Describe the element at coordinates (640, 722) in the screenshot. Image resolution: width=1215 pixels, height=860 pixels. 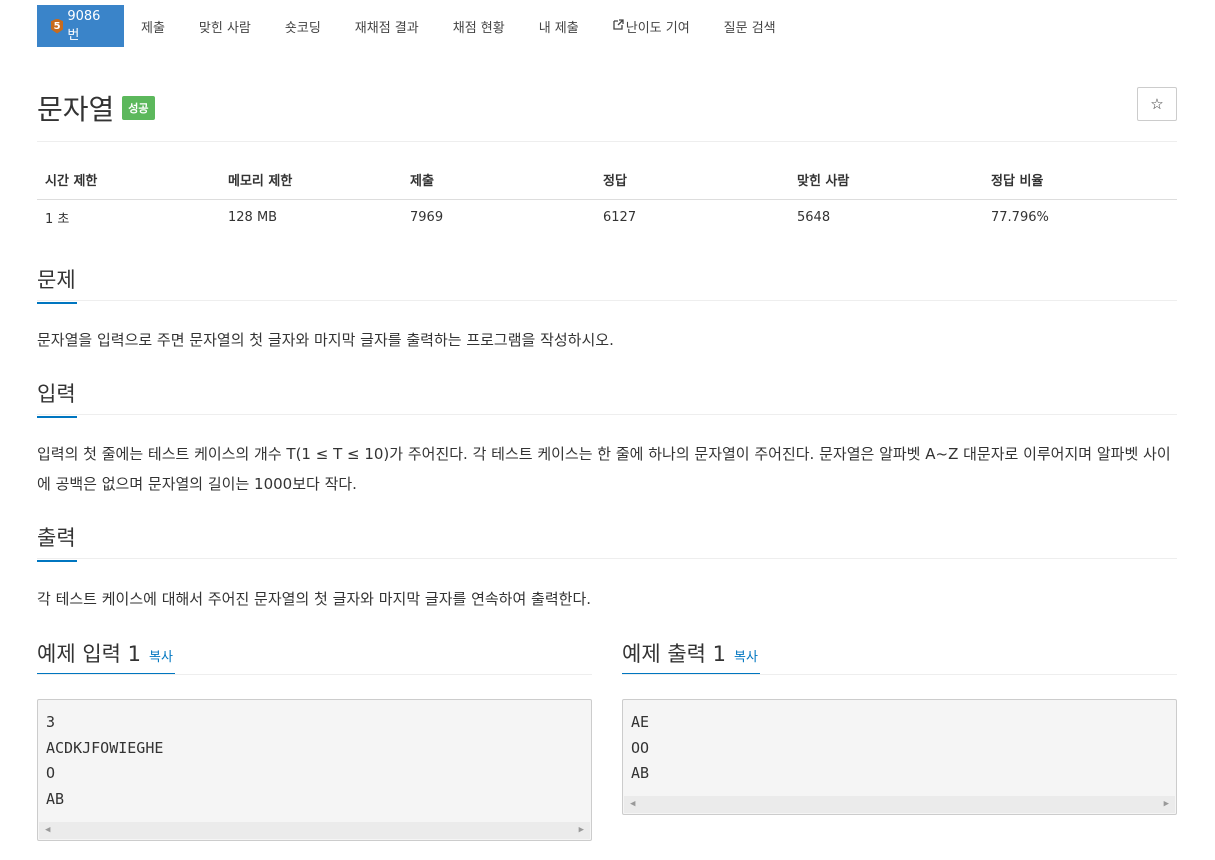
I see `sample-output-line: AE` at that location.